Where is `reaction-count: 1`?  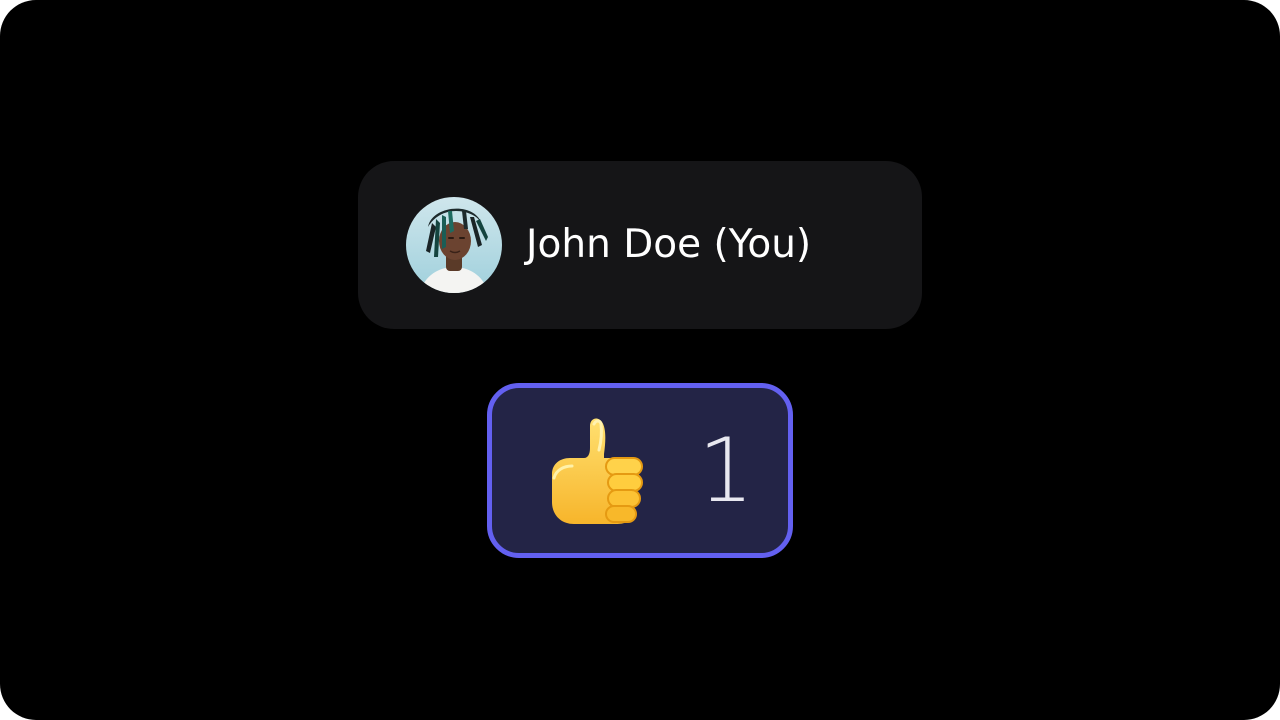 reaction-count: 1 is located at coordinates (726, 470).